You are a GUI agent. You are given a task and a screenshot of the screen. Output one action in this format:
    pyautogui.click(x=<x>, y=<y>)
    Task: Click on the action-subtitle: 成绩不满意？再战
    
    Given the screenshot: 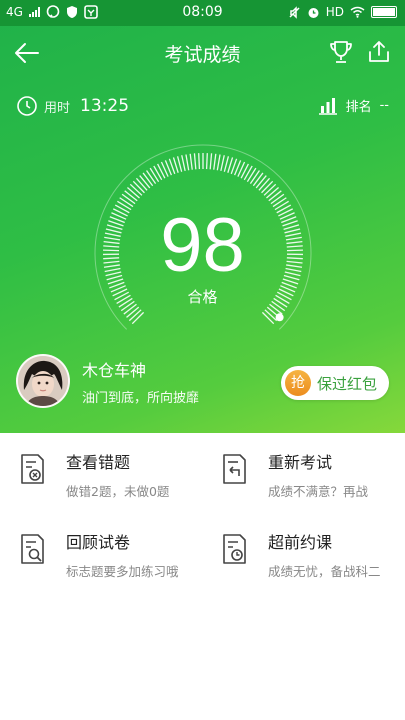 What is the action you would take?
    pyautogui.click(x=318, y=491)
    